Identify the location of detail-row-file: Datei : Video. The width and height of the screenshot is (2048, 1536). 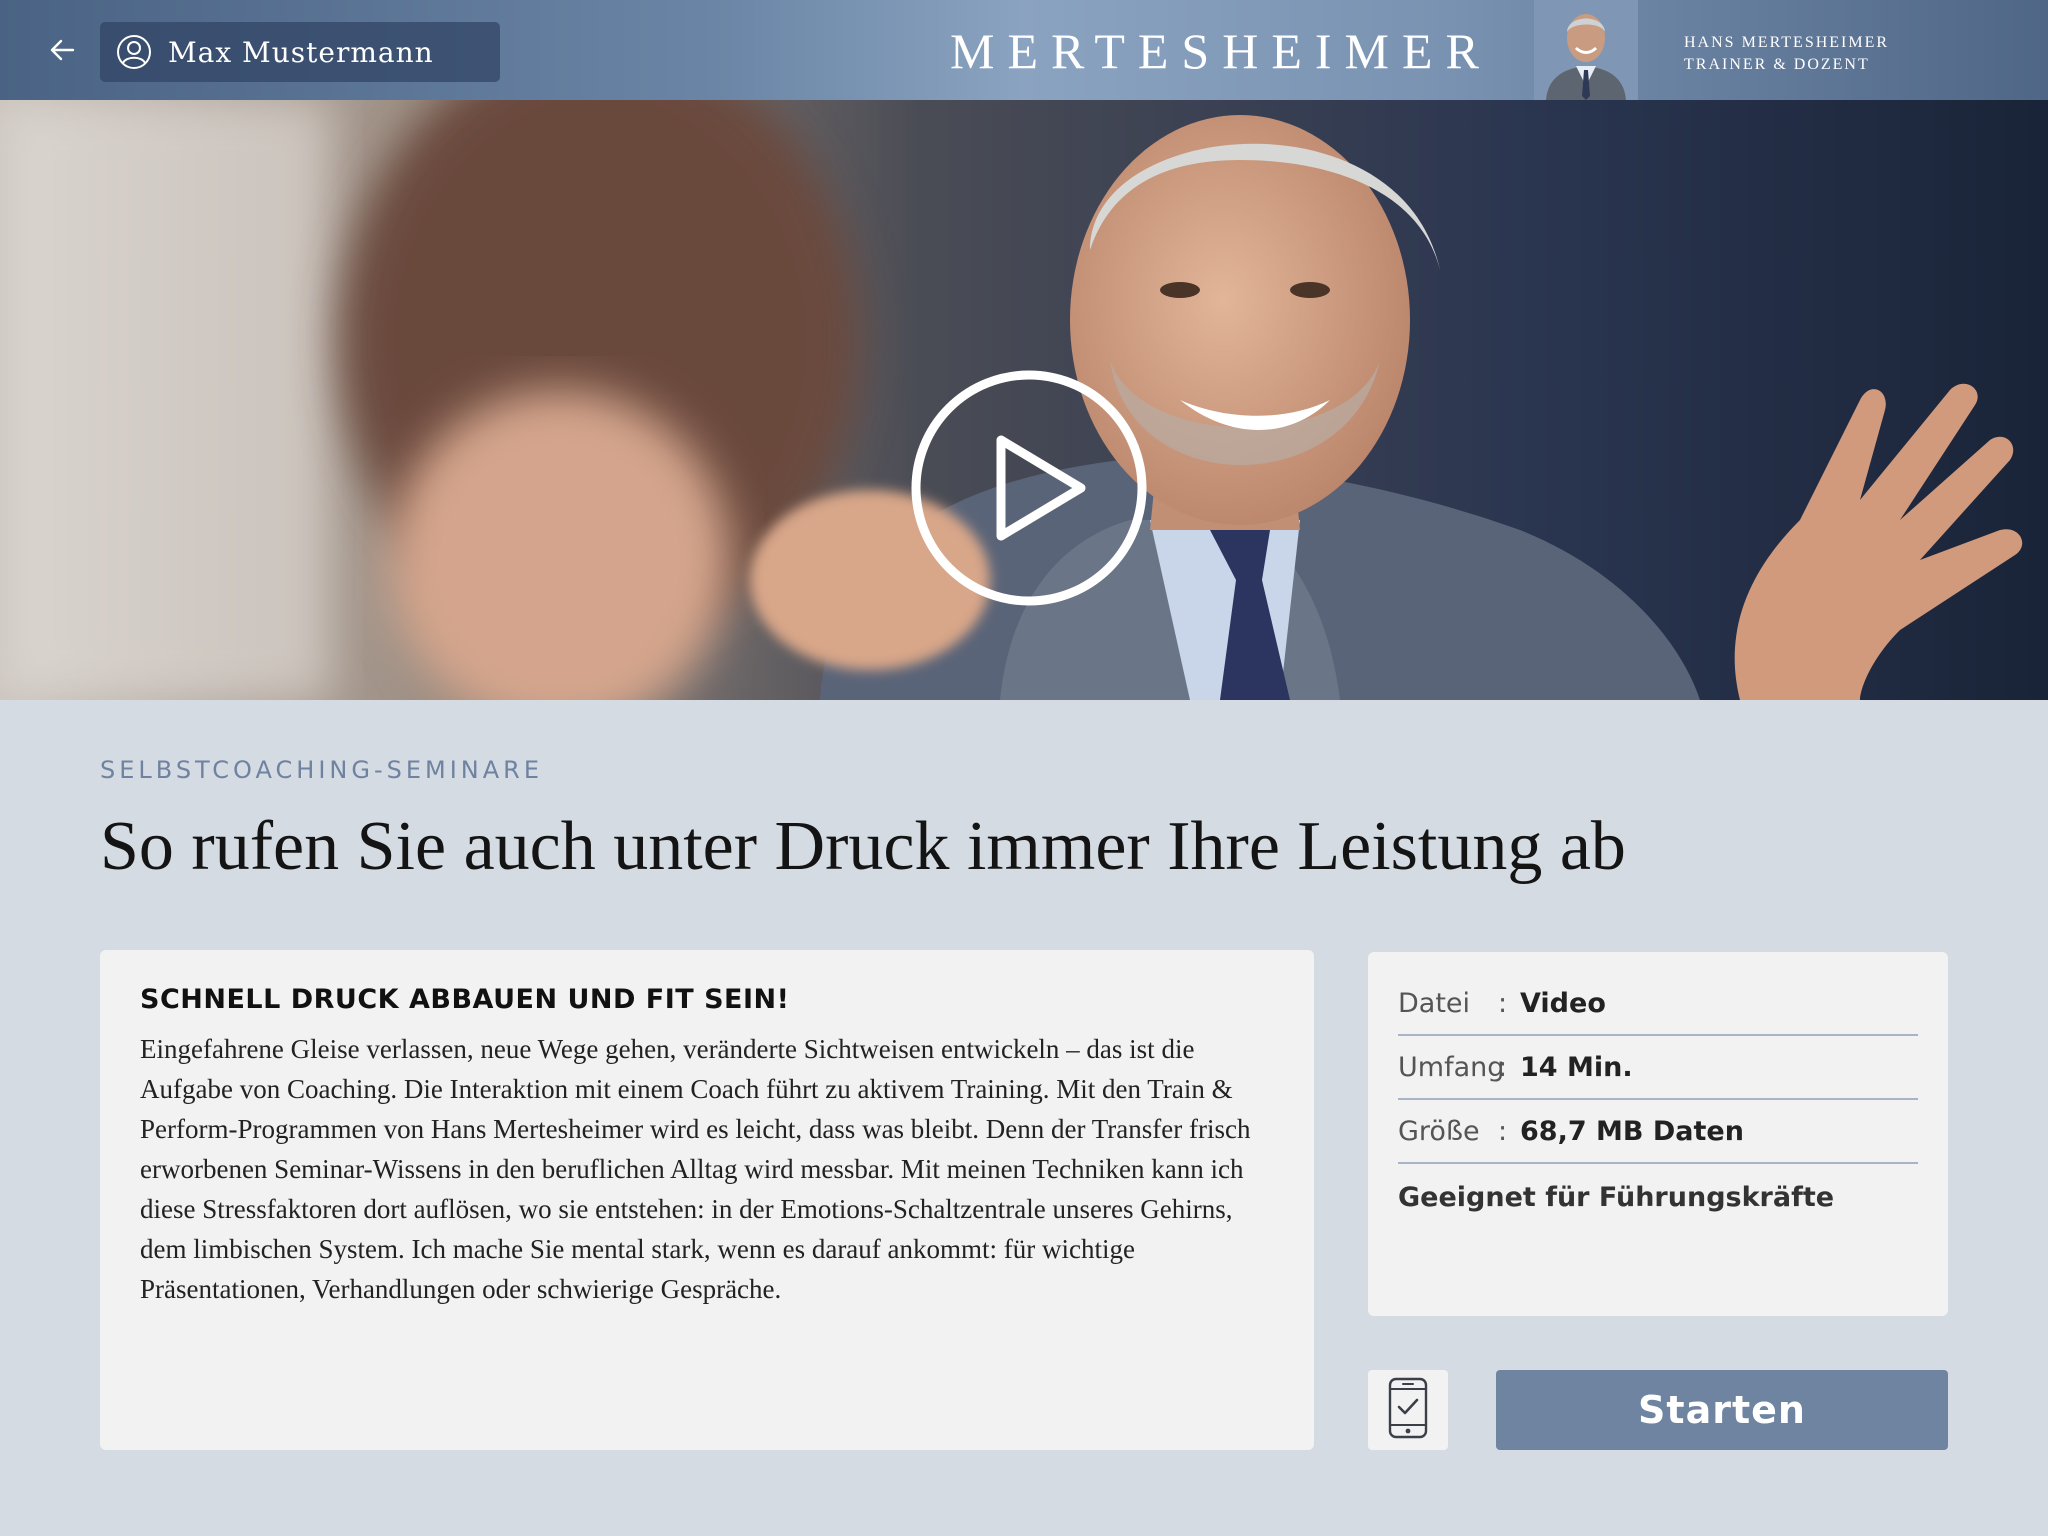
(1658, 1004).